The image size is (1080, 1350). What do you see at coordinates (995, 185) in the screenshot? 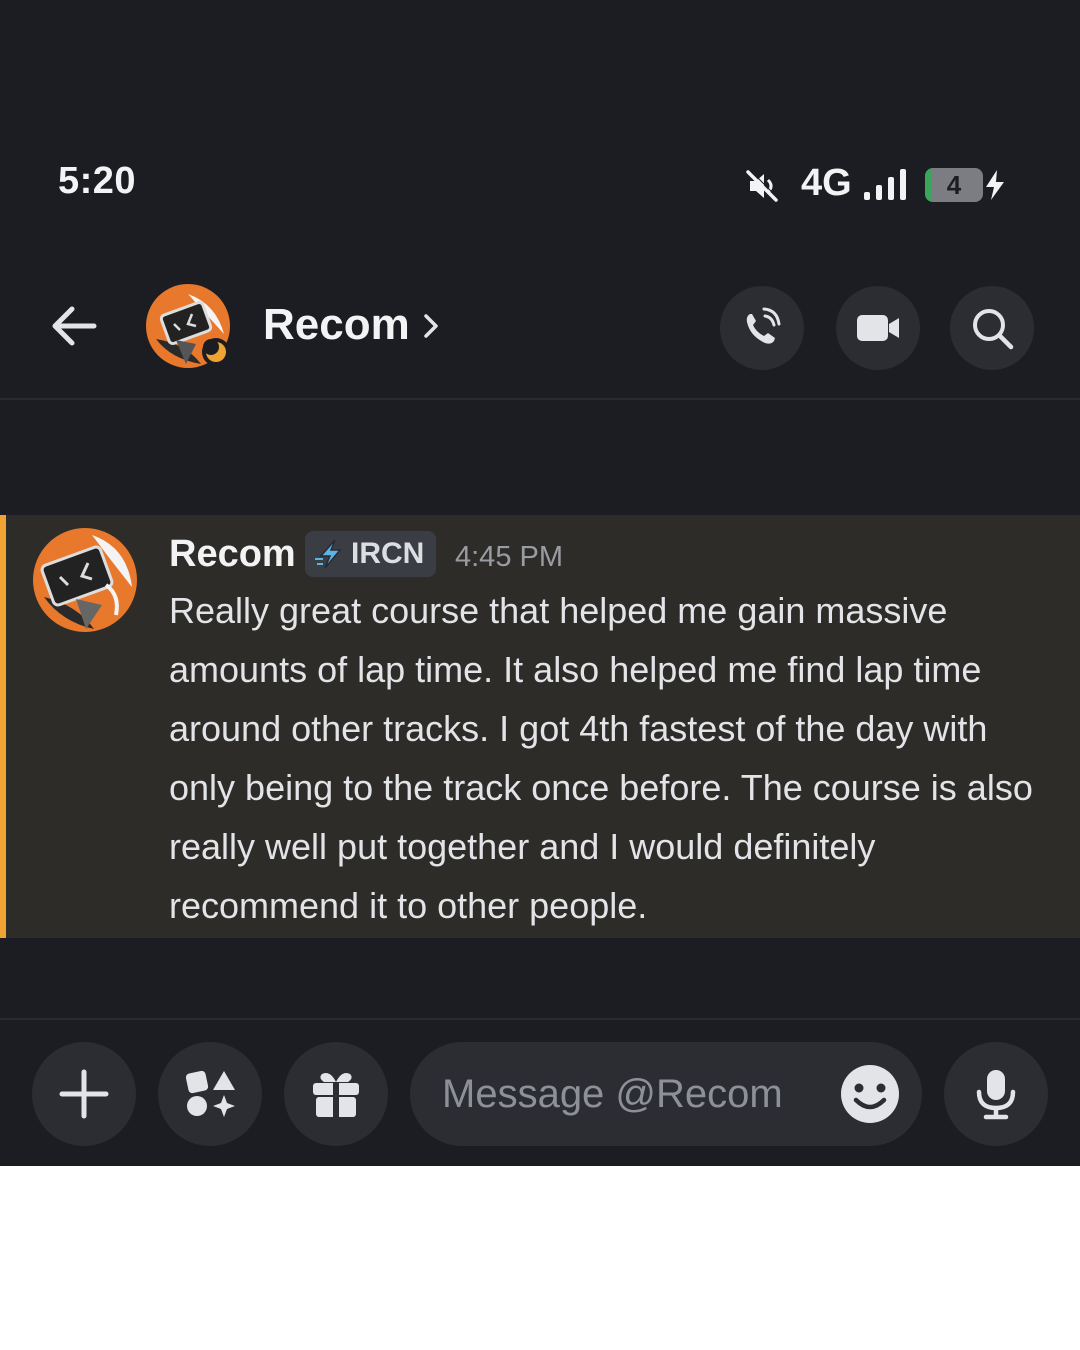
I see `charging-bolt-icon` at bounding box center [995, 185].